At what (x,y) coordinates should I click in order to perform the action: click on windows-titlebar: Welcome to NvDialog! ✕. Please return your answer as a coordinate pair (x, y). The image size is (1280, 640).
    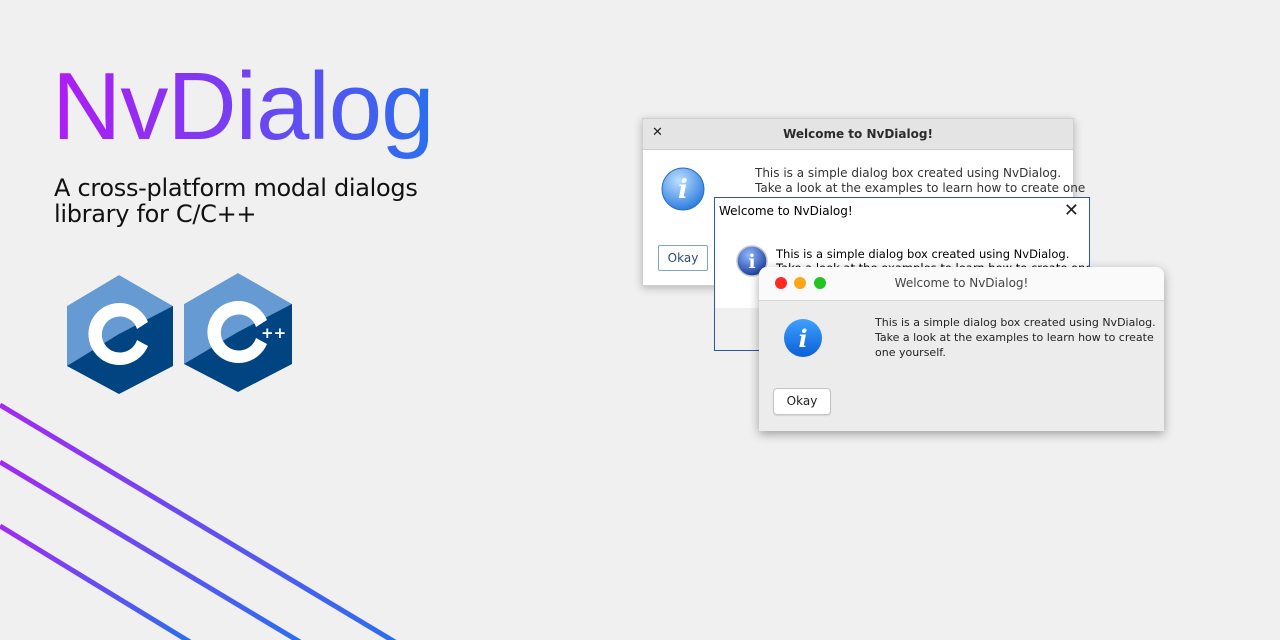
    Looking at the image, I should click on (902, 211).